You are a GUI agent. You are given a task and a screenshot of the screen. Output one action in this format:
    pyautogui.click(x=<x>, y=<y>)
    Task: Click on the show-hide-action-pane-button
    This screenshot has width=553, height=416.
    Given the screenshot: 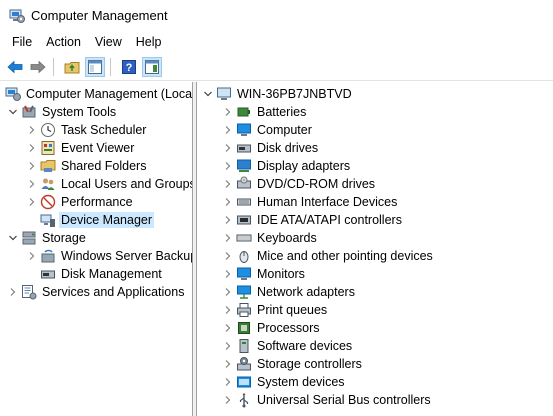 What is the action you would take?
    pyautogui.click(x=152, y=66)
    